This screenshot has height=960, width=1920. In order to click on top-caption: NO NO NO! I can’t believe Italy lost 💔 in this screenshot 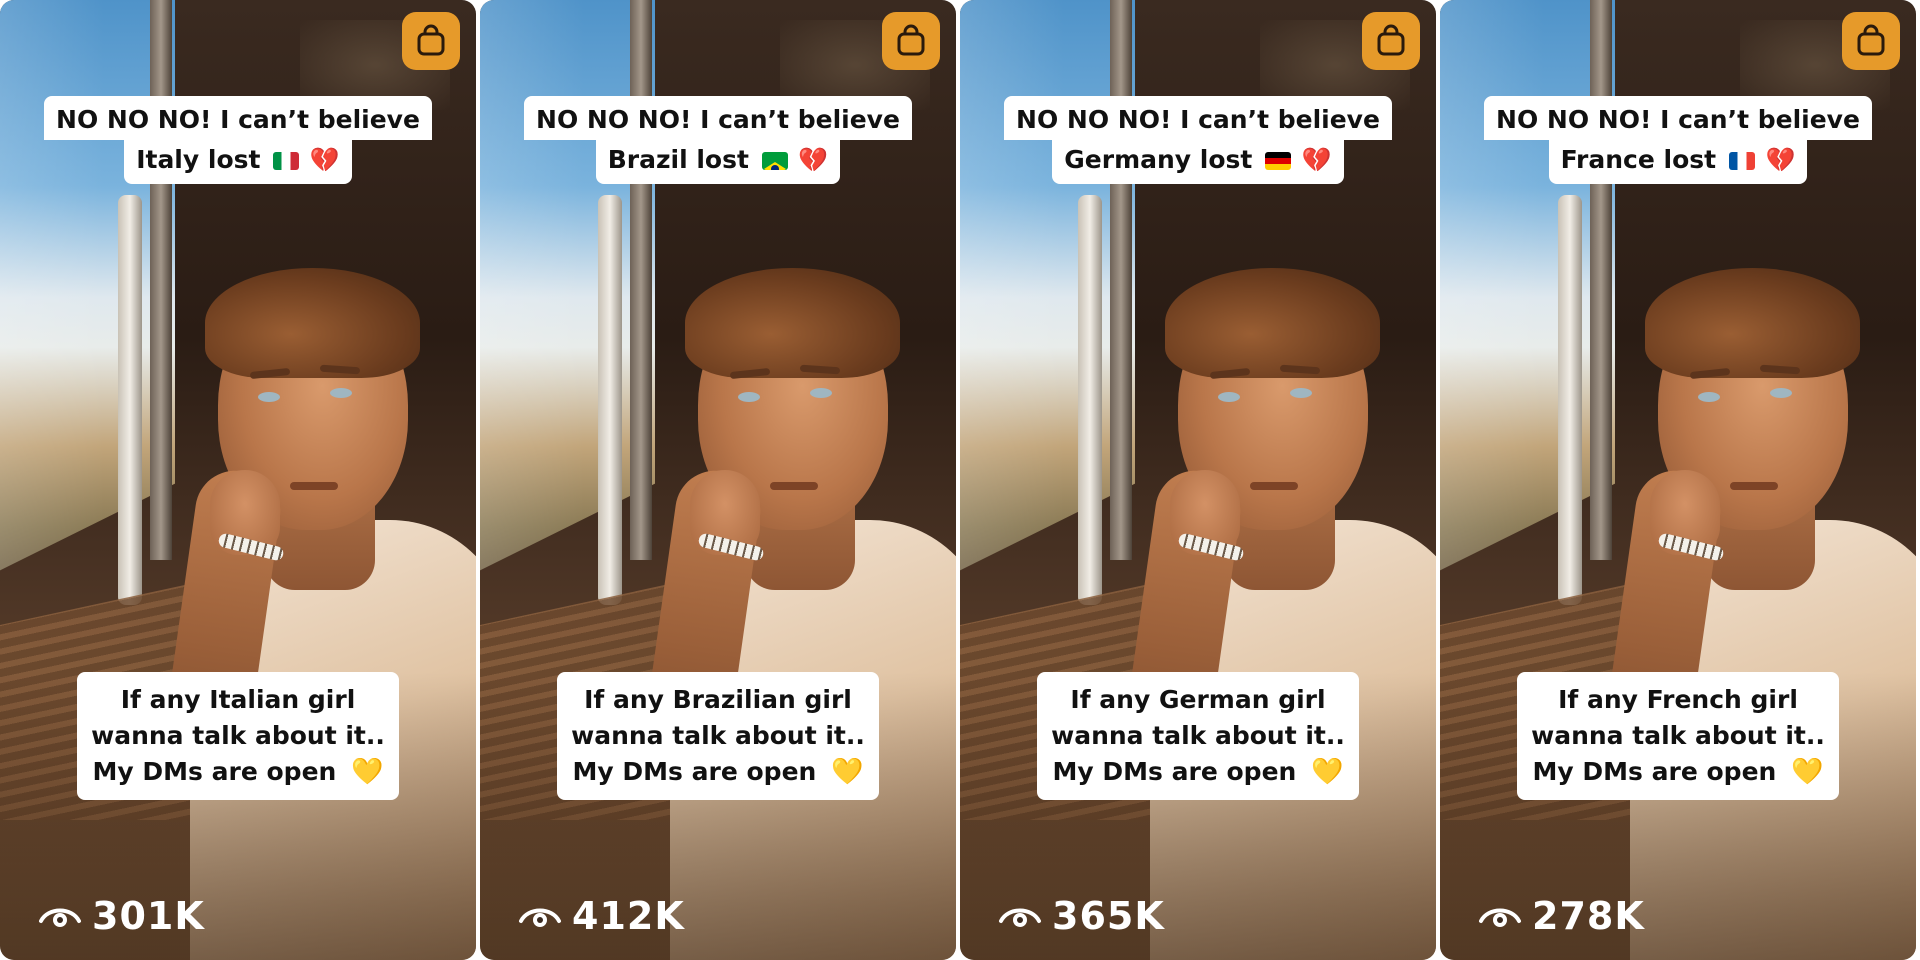, I will do `click(238, 140)`.